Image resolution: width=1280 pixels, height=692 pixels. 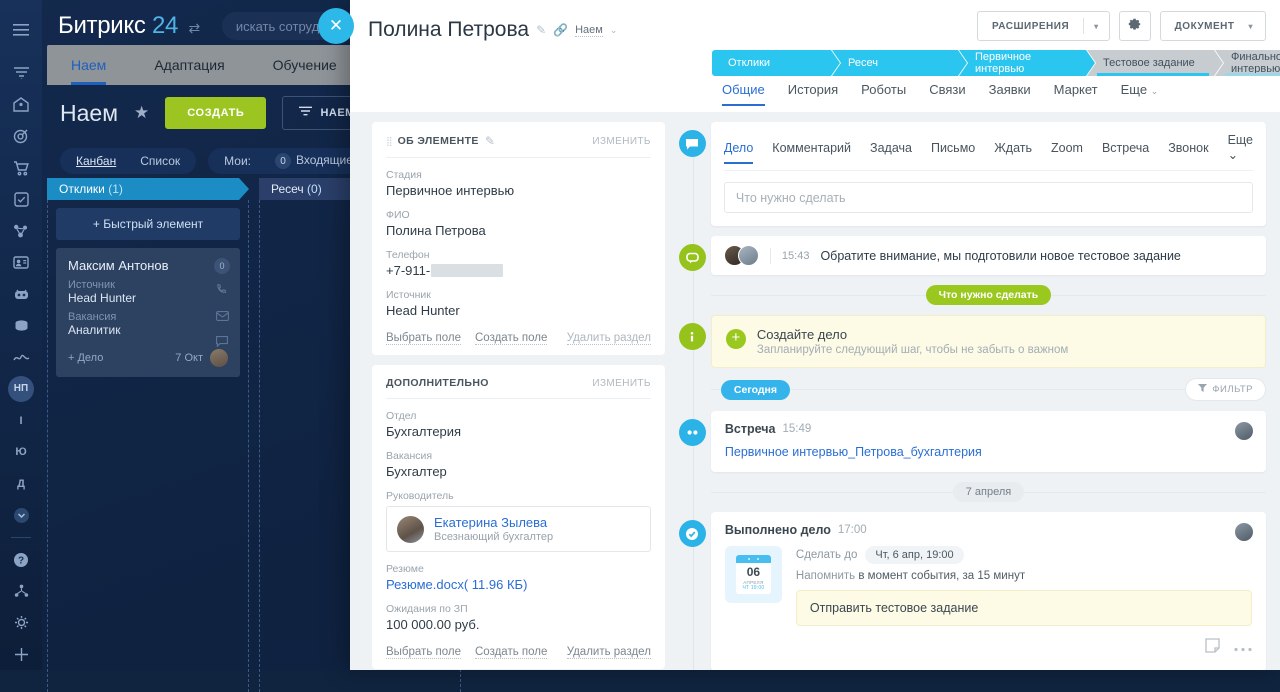 What do you see at coordinates (988, 197) in the screenshot?
I see `compose-input: Что нужно сделать` at bounding box center [988, 197].